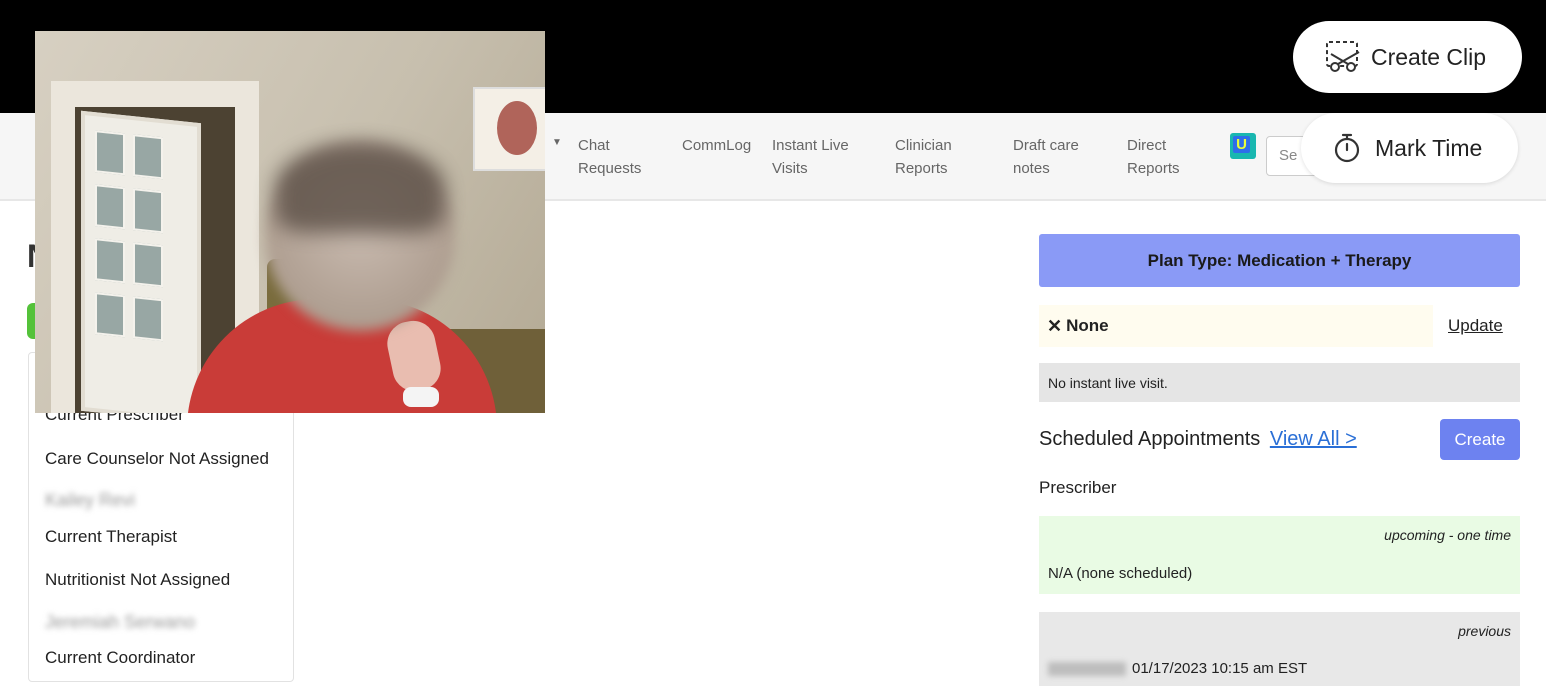 This screenshot has width=1546, height=686. I want to click on coordinator-name: Jeremiah Serwano, so click(120, 622).